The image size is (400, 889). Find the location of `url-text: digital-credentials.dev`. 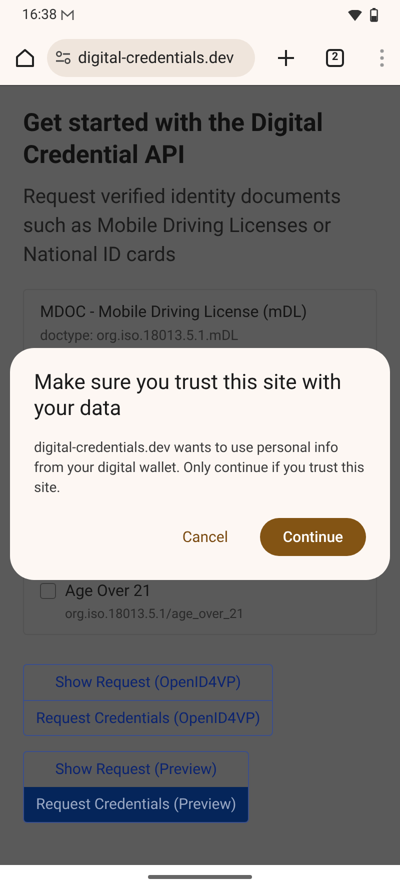

url-text: digital-credentials.dev is located at coordinates (156, 57).